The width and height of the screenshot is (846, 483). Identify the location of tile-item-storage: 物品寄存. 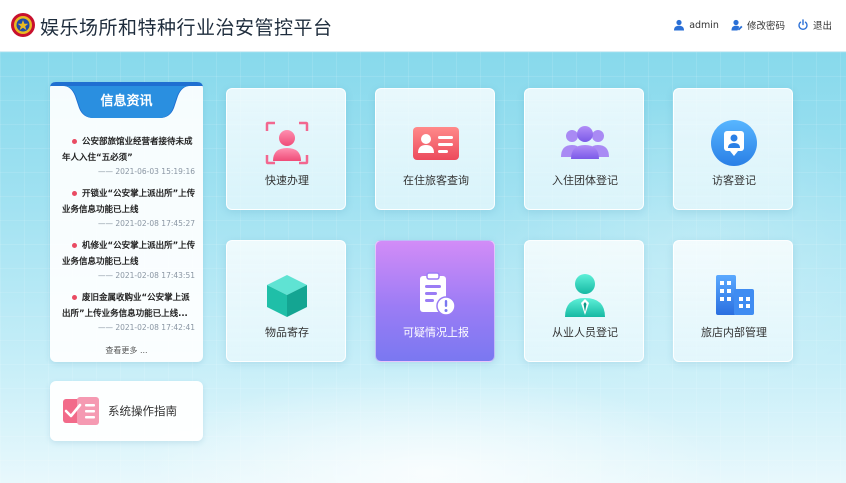
(286, 301).